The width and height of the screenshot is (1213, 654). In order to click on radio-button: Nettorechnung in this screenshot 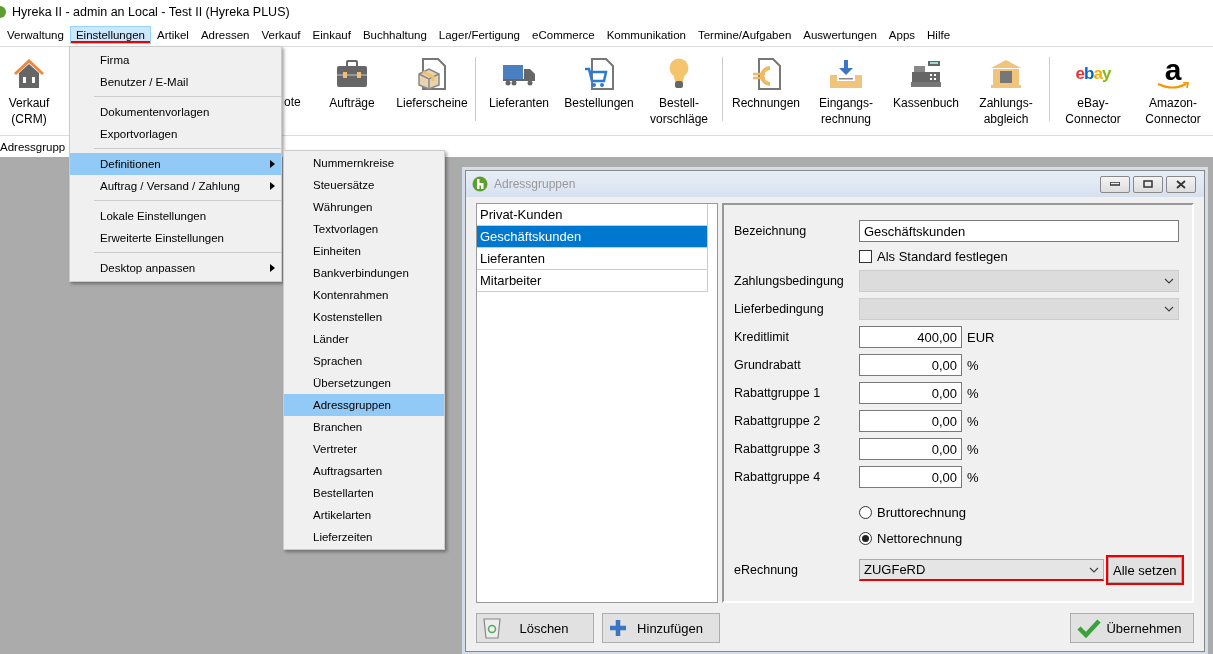, I will do `click(911, 538)`.